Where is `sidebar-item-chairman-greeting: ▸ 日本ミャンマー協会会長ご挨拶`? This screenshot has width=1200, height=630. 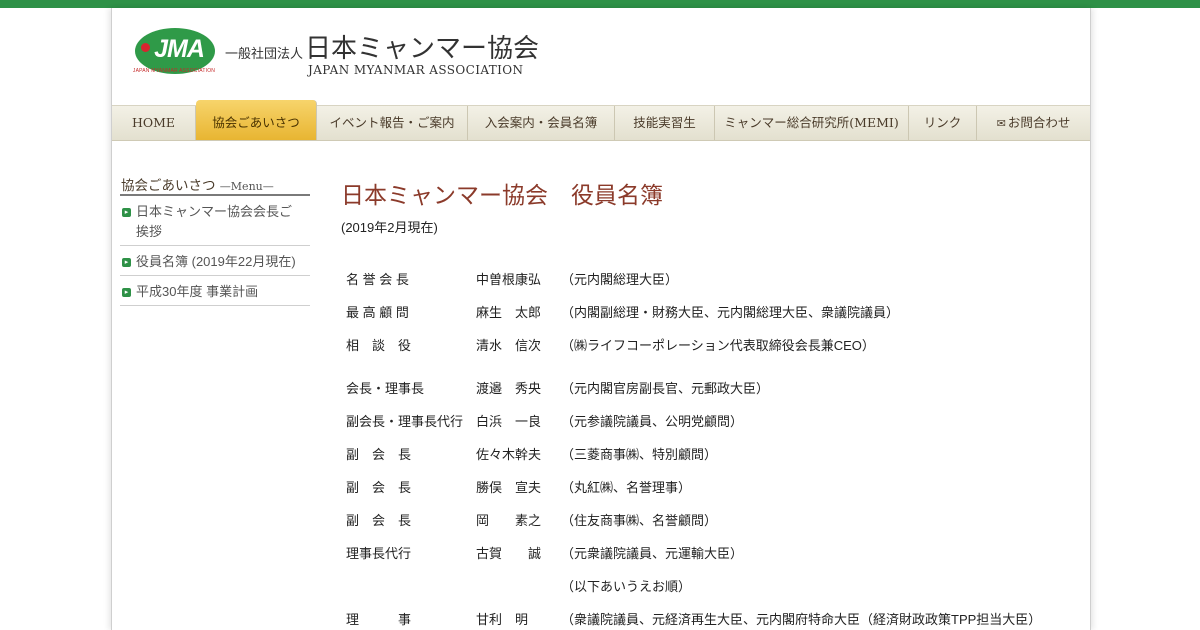
sidebar-item-chairman-greeting: ▸ 日本ミャンマー協会会長ご挨拶 is located at coordinates (215, 224).